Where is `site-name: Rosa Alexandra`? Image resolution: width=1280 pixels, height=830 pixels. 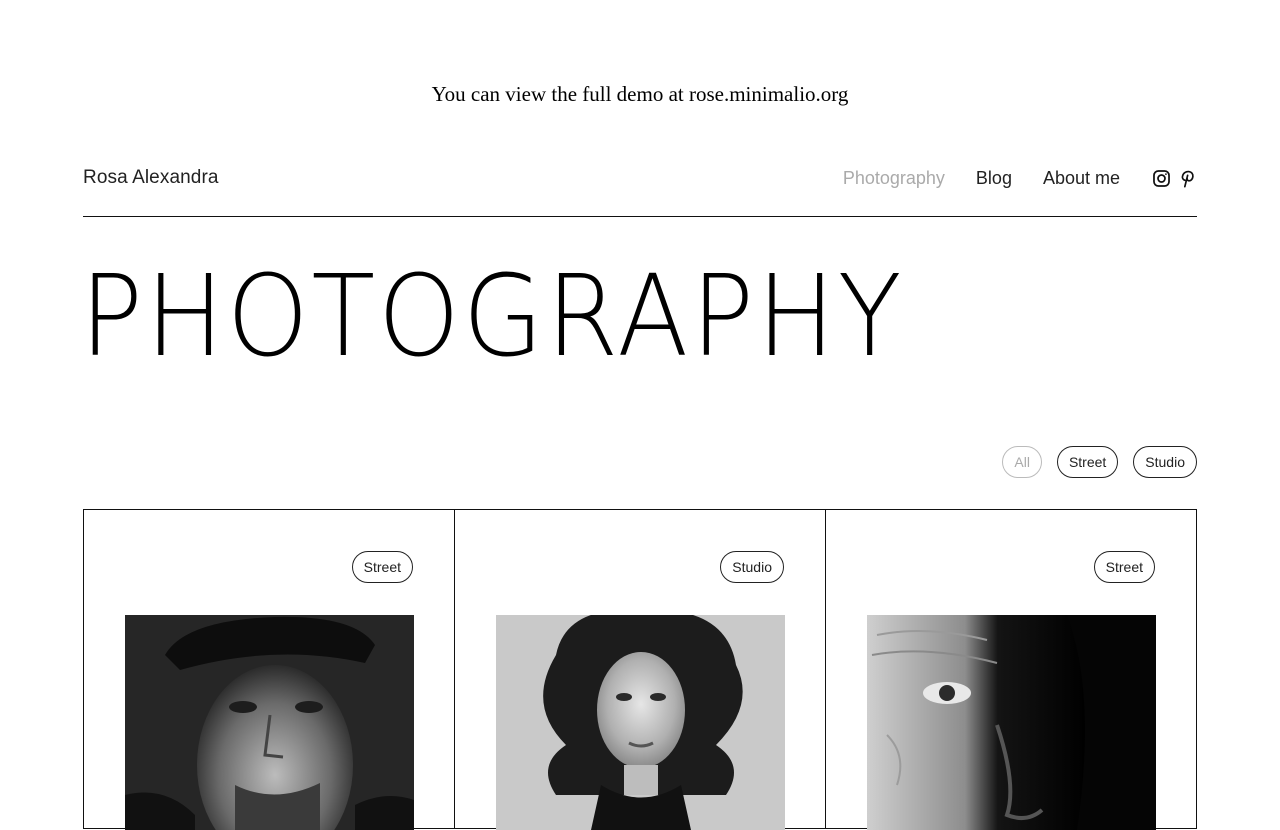 site-name: Rosa Alexandra is located at coordinates (151, 178).